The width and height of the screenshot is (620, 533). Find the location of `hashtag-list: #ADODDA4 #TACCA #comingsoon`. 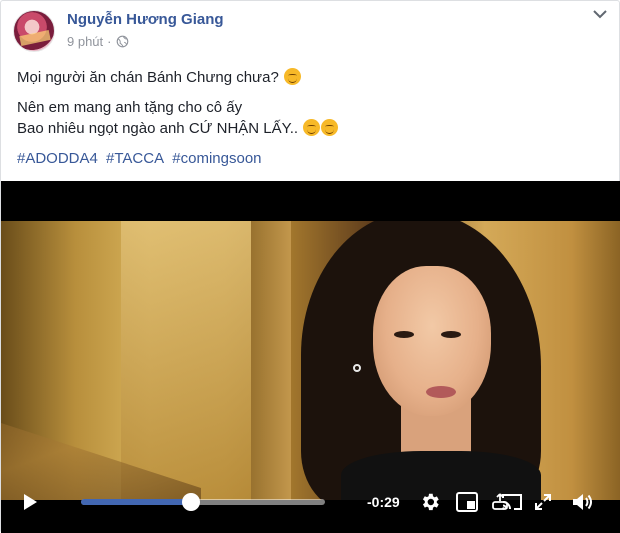

hashtag-list: #ADODDA4 #TACCA #comingsoon is located at coordinates (141, 158).